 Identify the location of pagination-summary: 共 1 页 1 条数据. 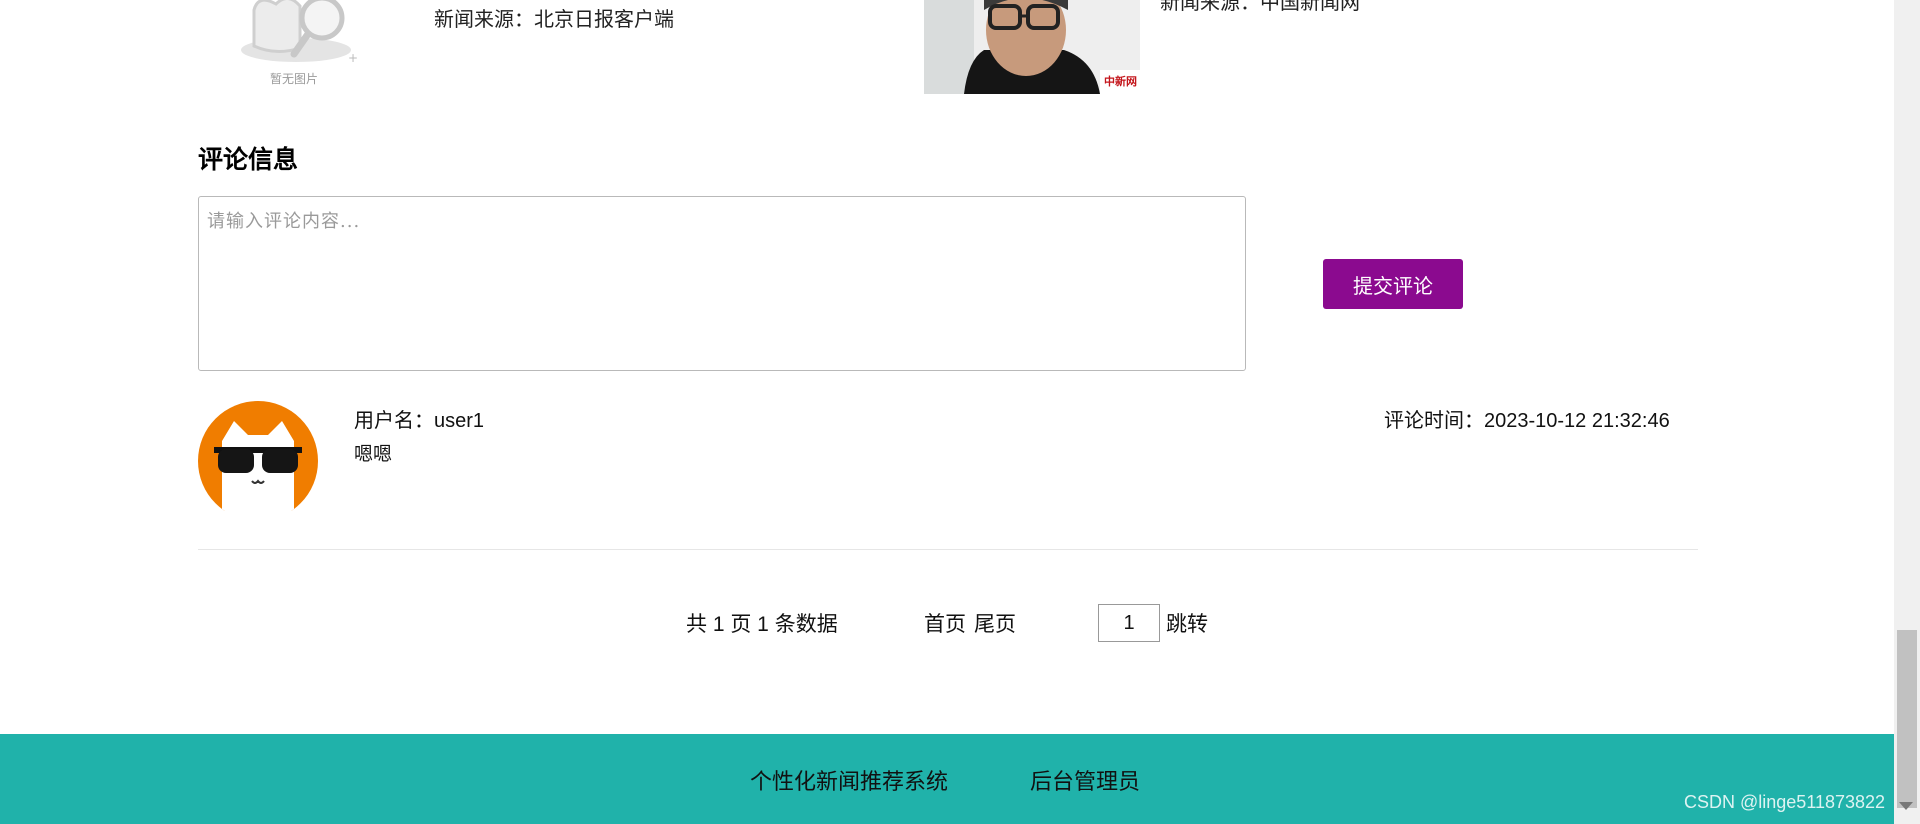
(762, 624).